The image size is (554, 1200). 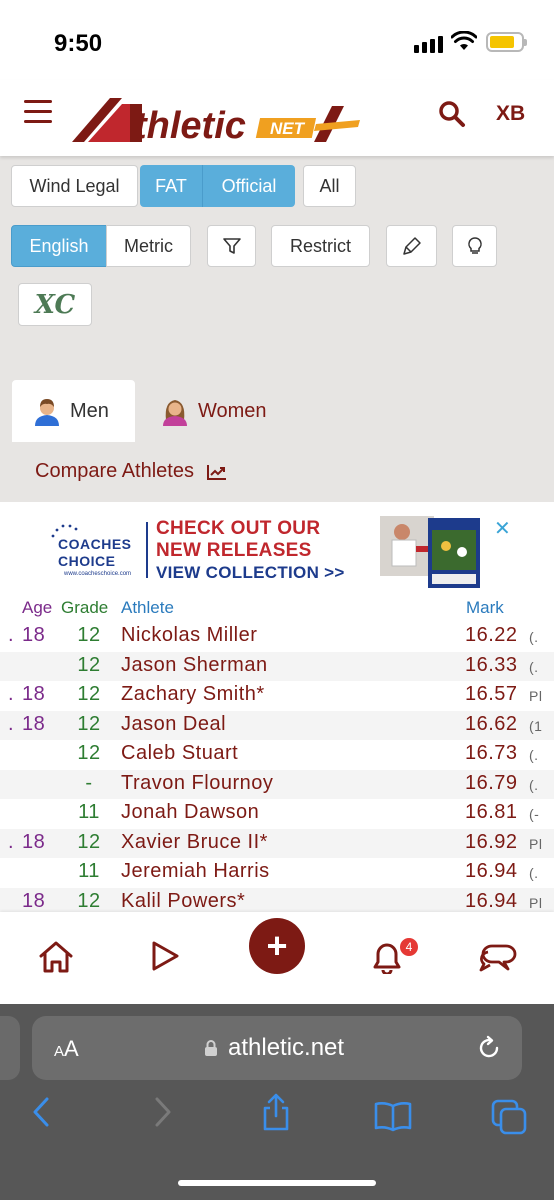 I want to click on col-header-grade: Grade, so click(x=84, y=608).